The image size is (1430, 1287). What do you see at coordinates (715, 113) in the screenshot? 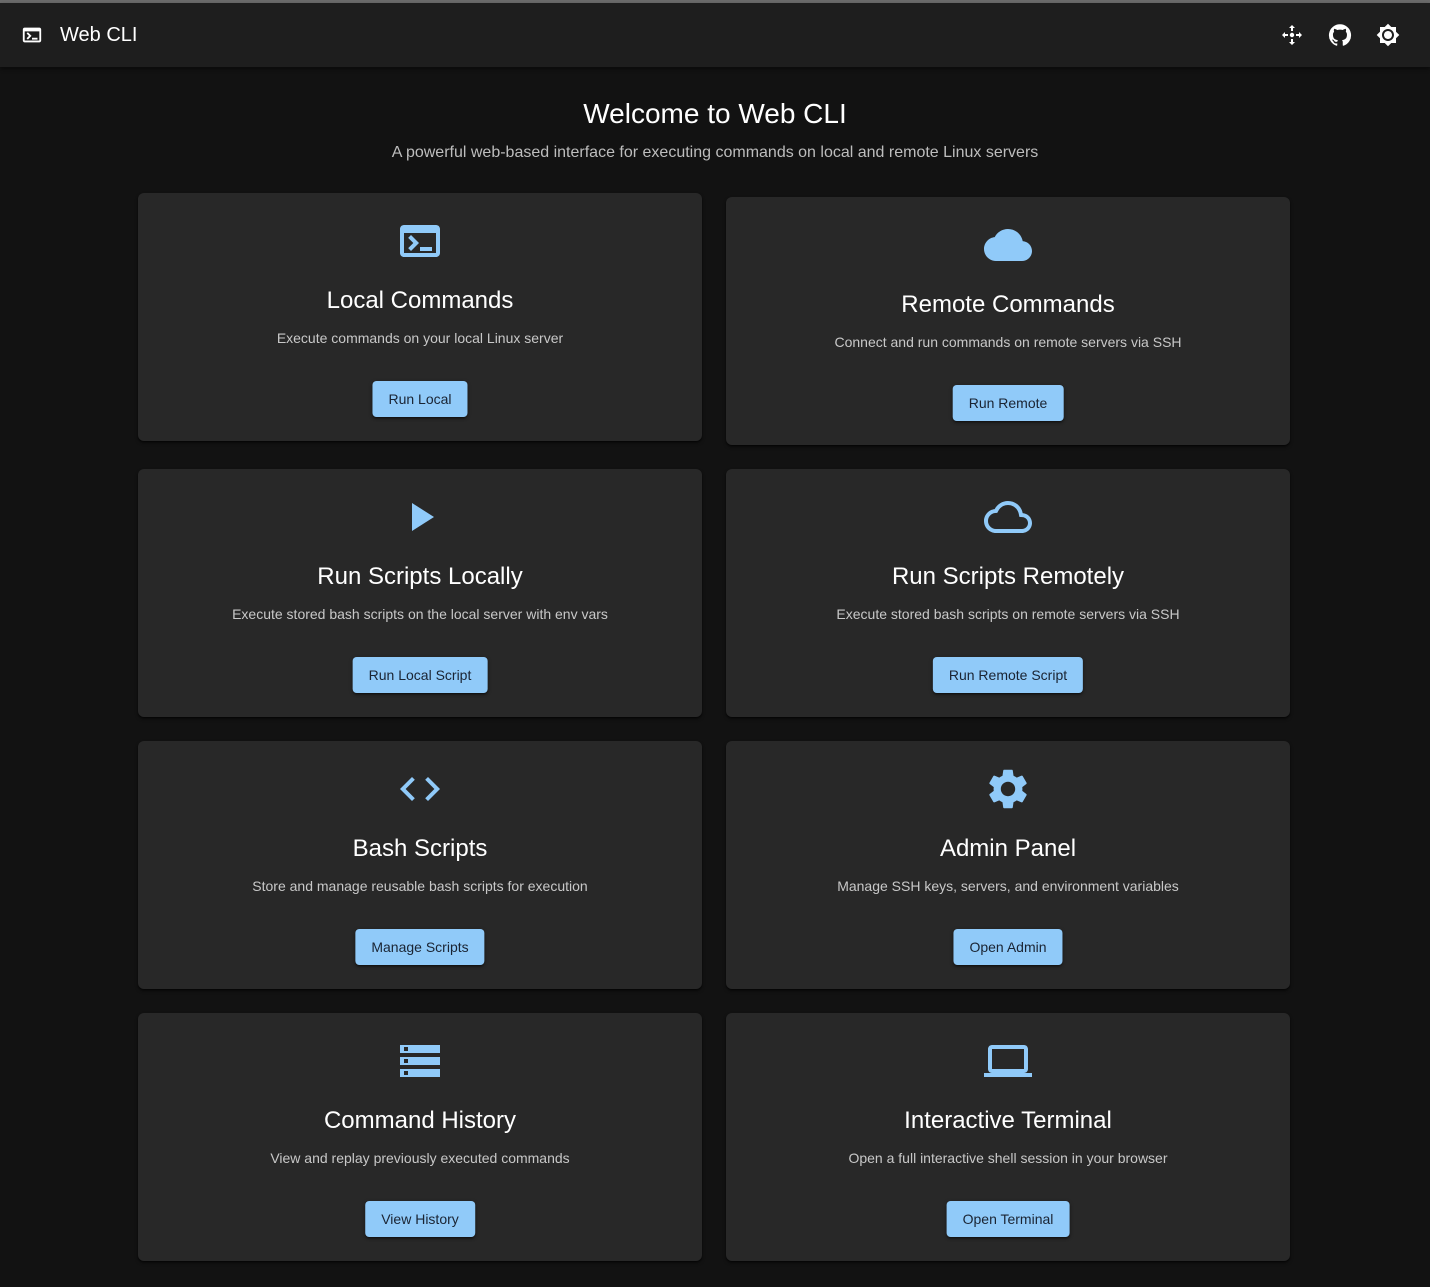
I see `page-title: Welcome to Web CLI` at bounding box center [715, 113].